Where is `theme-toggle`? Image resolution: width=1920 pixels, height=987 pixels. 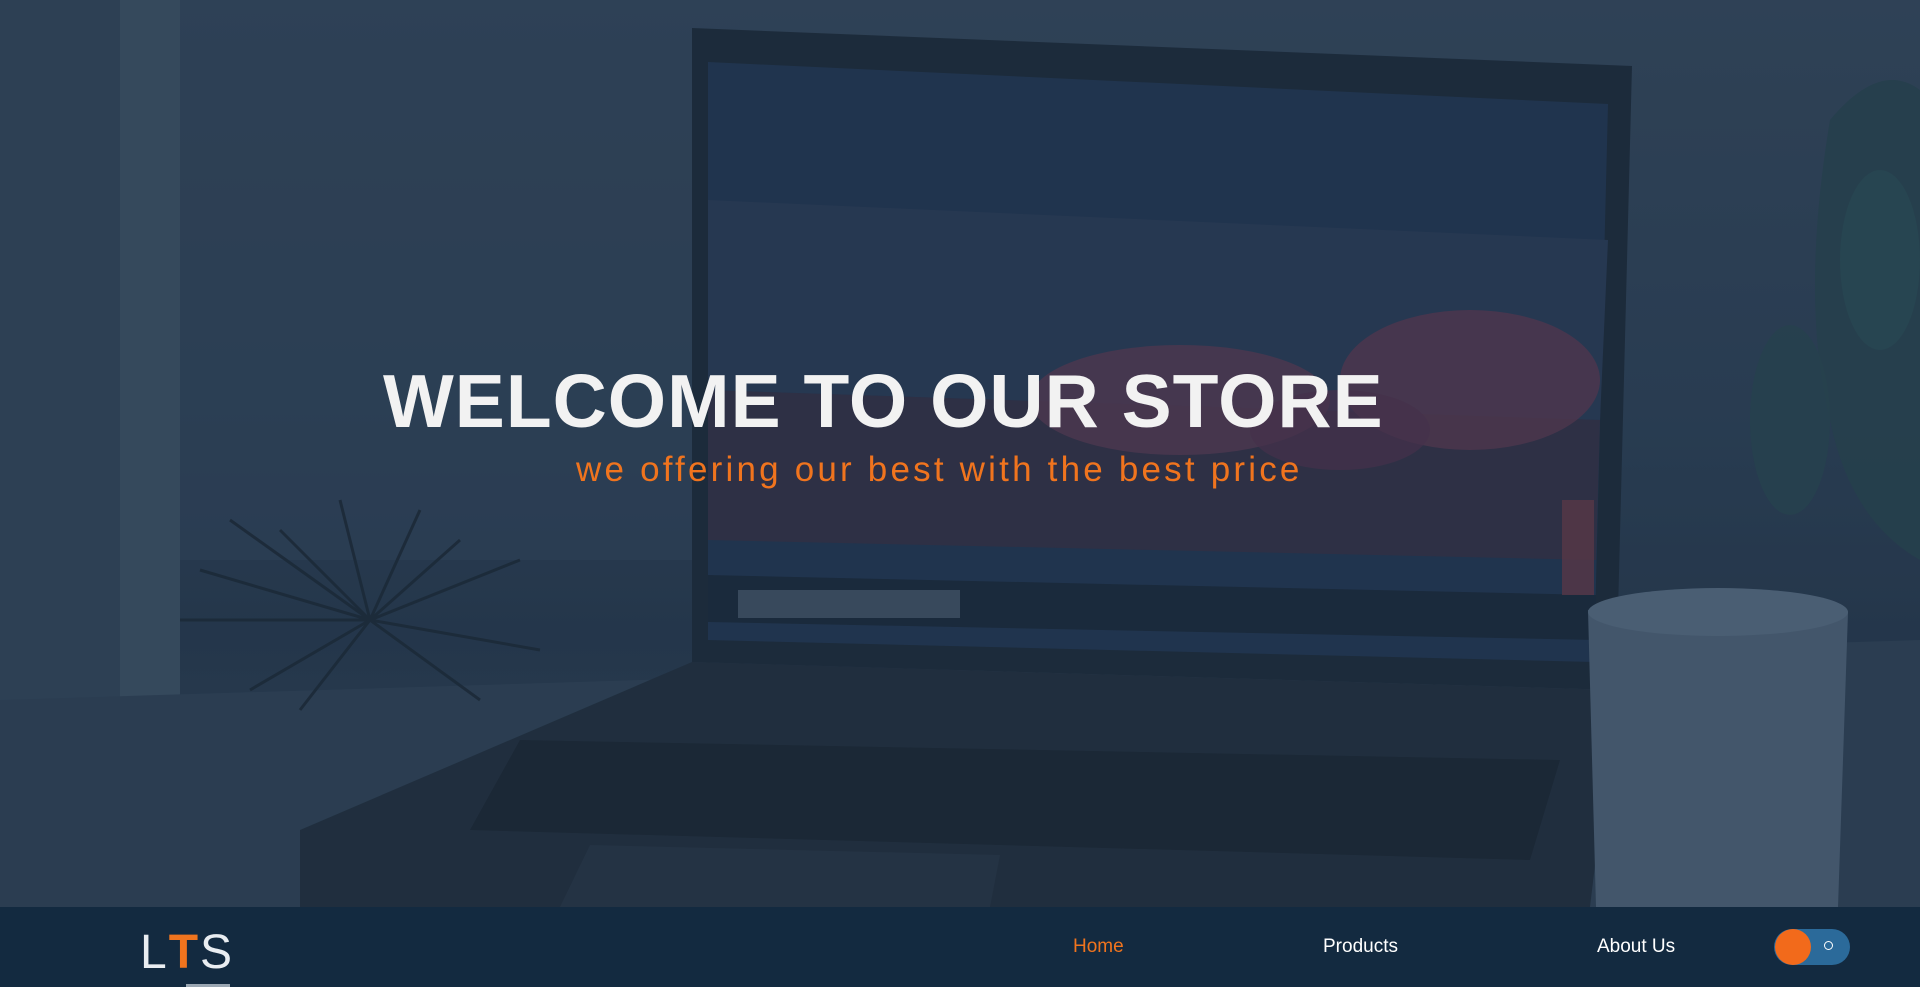 theme-toggle is located at coordinates (1812, 947).